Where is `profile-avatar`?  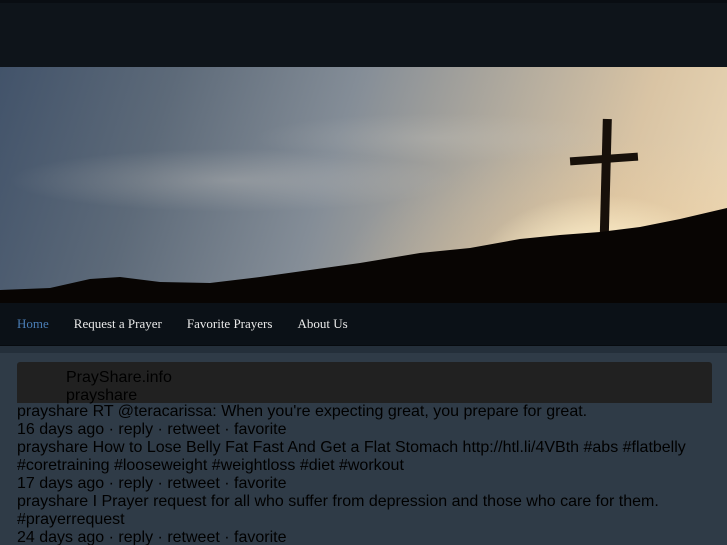 profile-avatar is located at coordinates (41, 382).